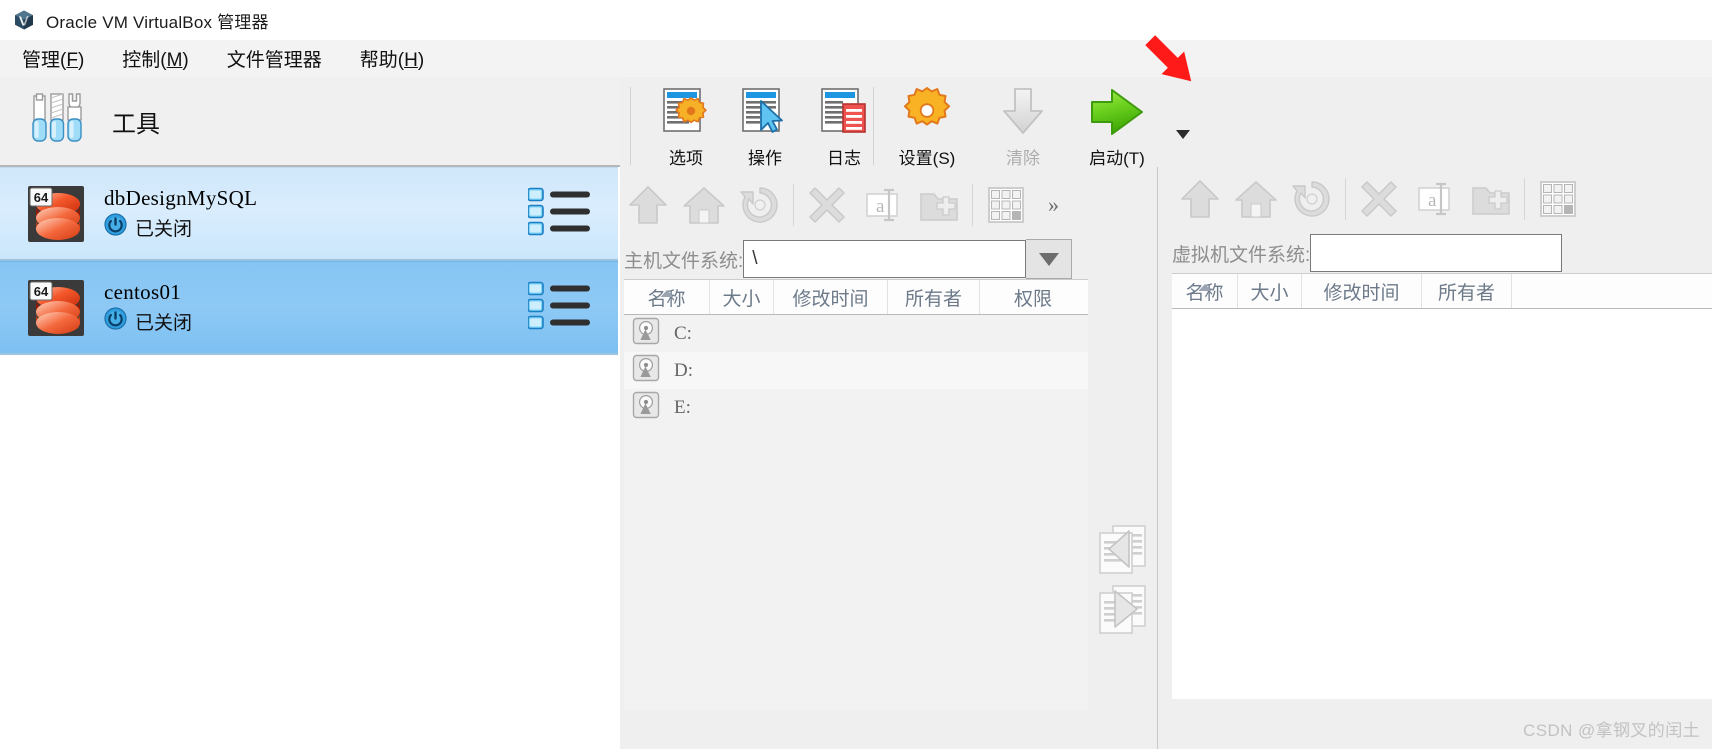  Describe the element at coordinates (1023, 112) in the screenshot. I see `down-arrow-icon` at that location.